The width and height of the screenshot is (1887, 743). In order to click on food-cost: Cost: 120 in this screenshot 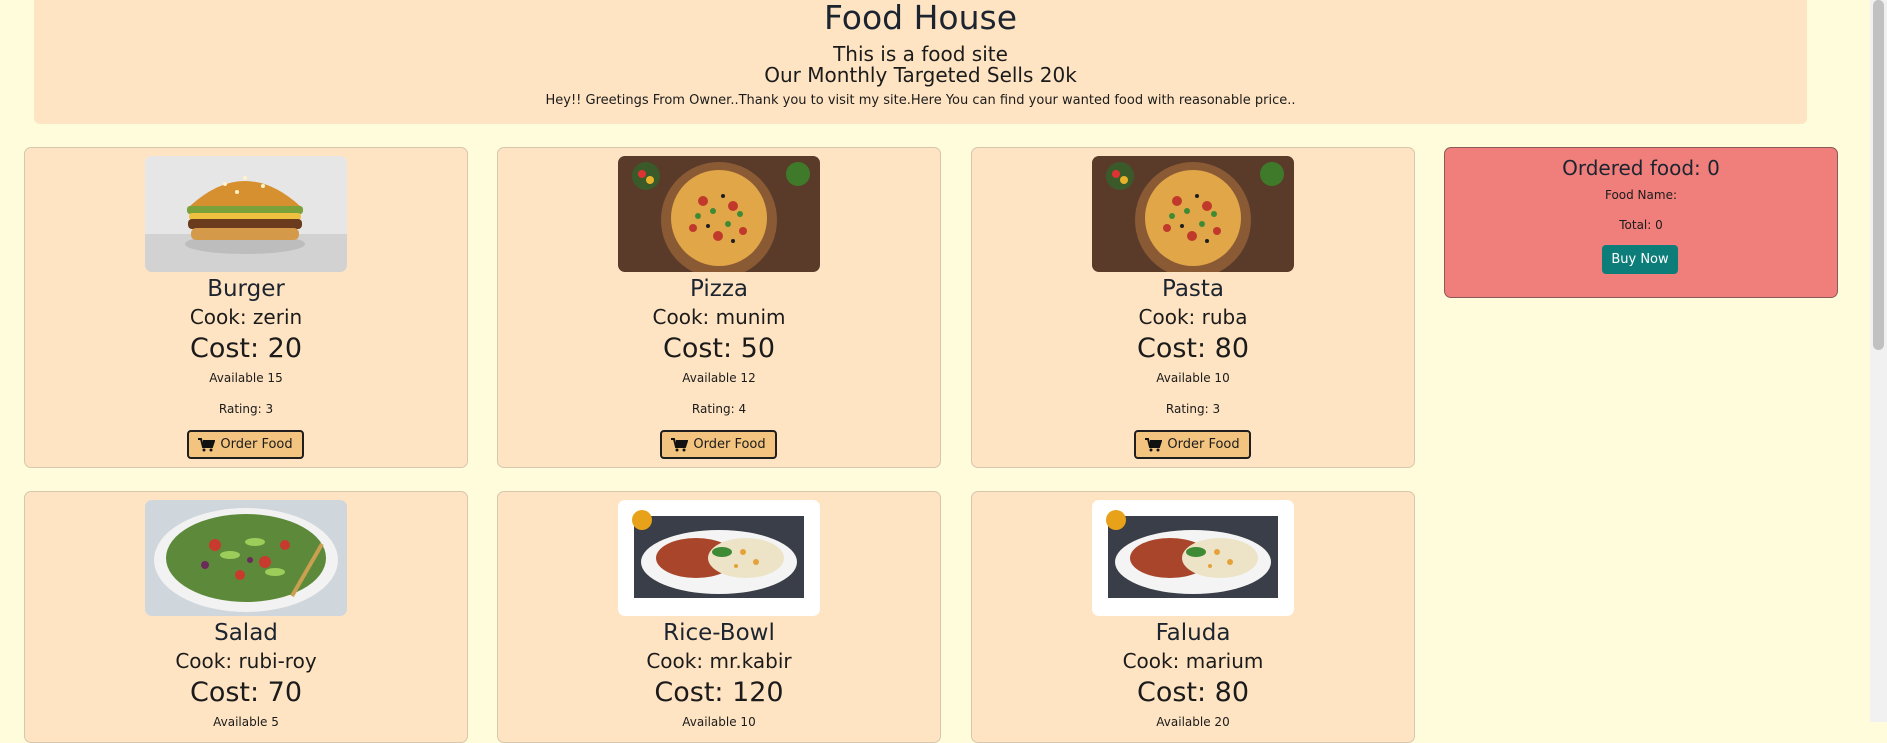, I will do `click(719, 692)`.